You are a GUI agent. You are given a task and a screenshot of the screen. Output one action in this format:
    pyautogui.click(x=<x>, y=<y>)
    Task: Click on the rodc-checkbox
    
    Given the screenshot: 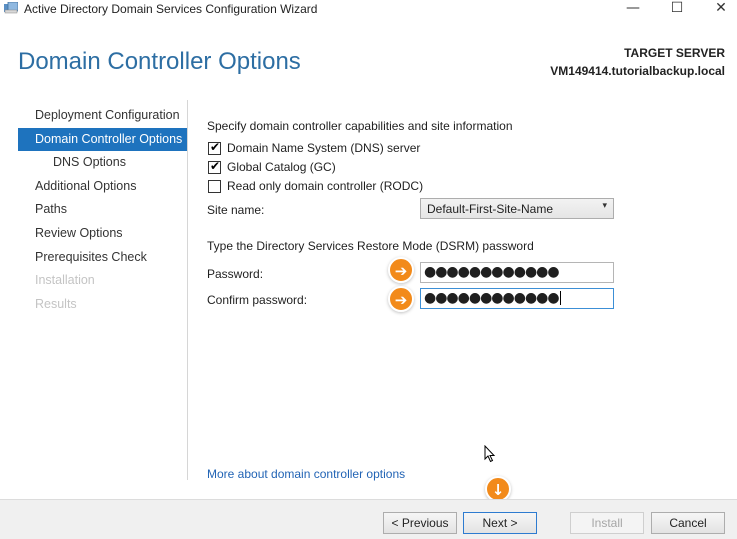 What is the action you would take?
    pyautogui.click(x=214, y=186)
    